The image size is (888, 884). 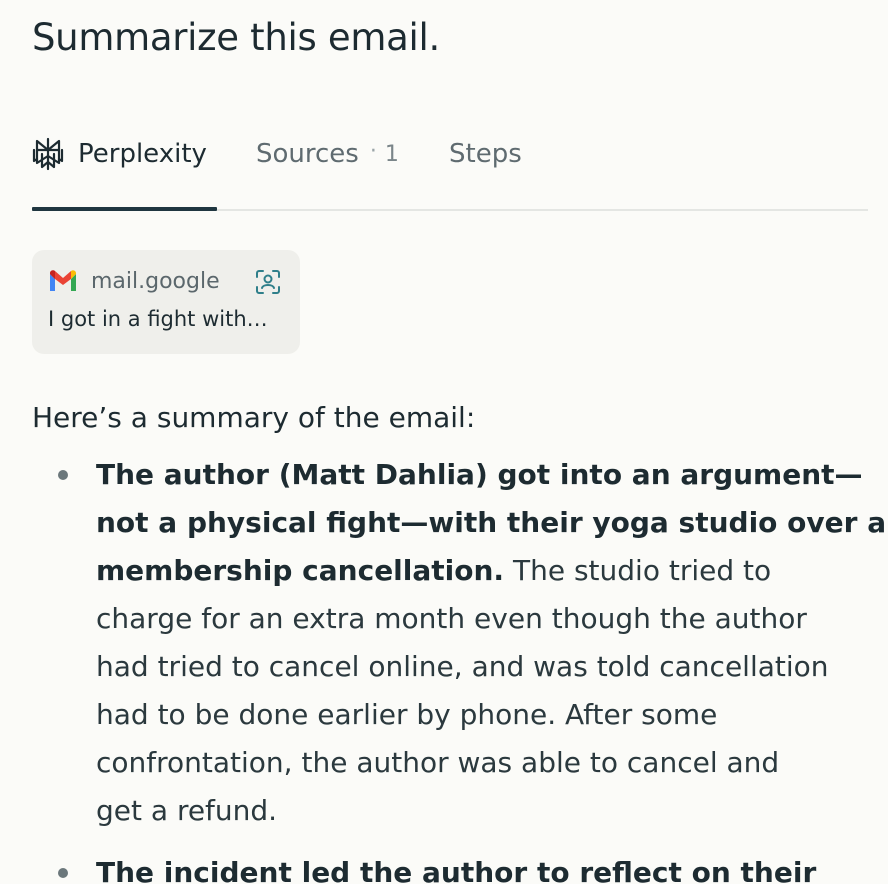 I want to click on source-domain: mail.google, so click(x=155, y=281).